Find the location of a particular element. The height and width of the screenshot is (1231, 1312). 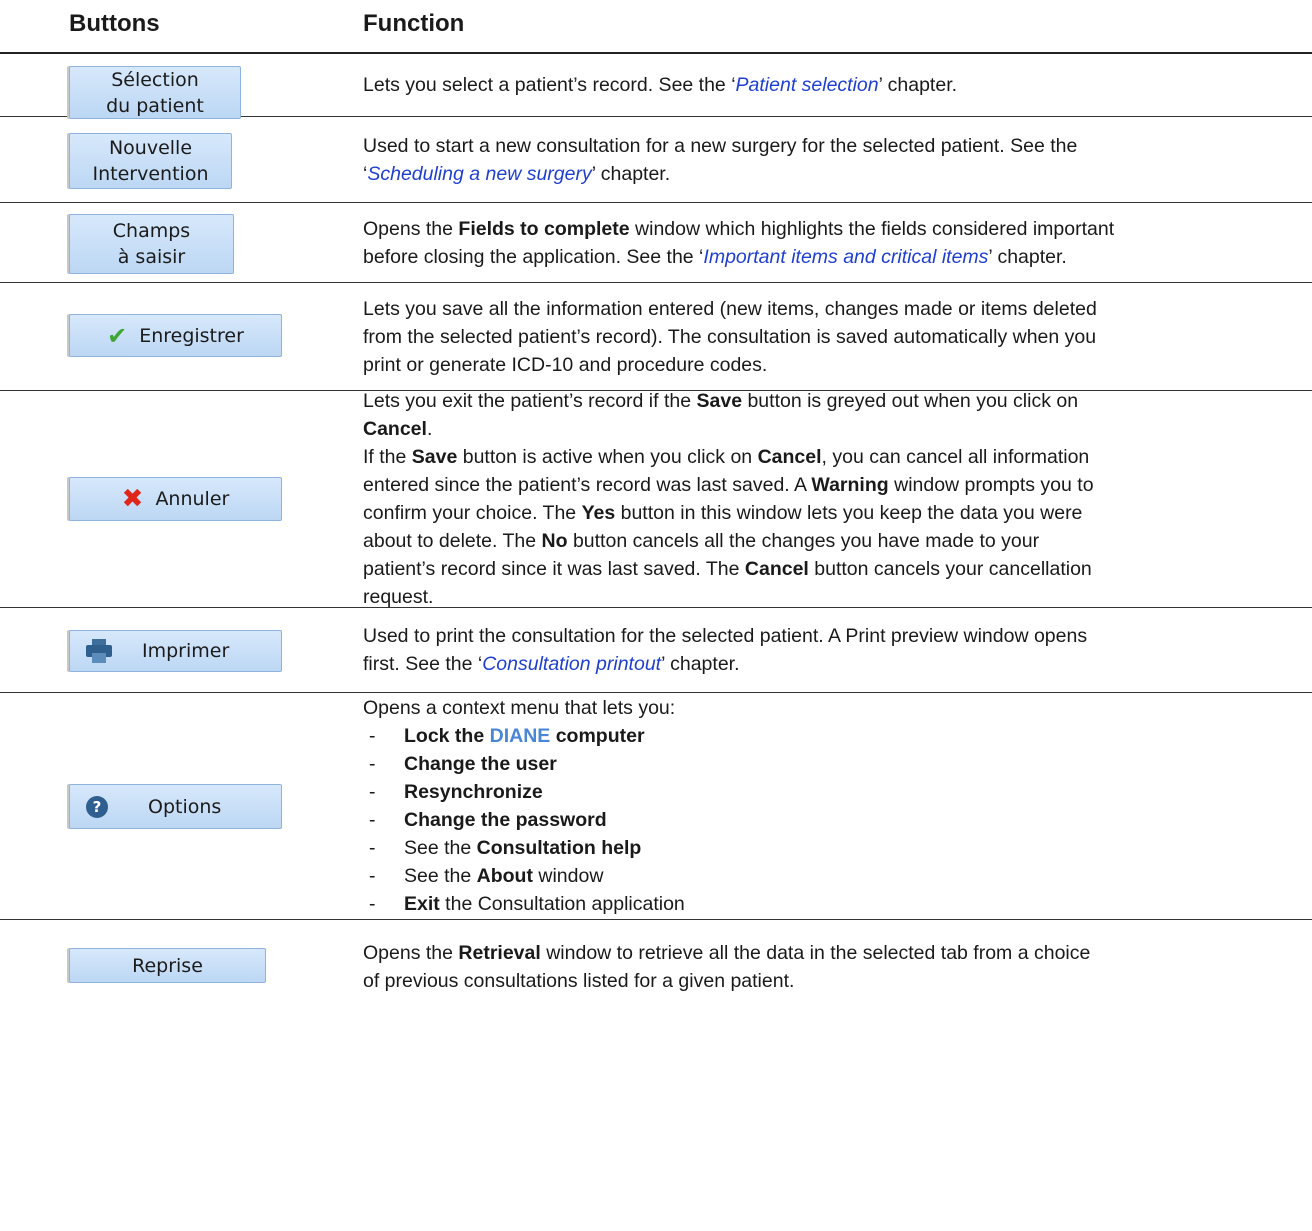

nouvelle-intervention-button: Nouvelle Intervention is located at coordinates (150, 161).